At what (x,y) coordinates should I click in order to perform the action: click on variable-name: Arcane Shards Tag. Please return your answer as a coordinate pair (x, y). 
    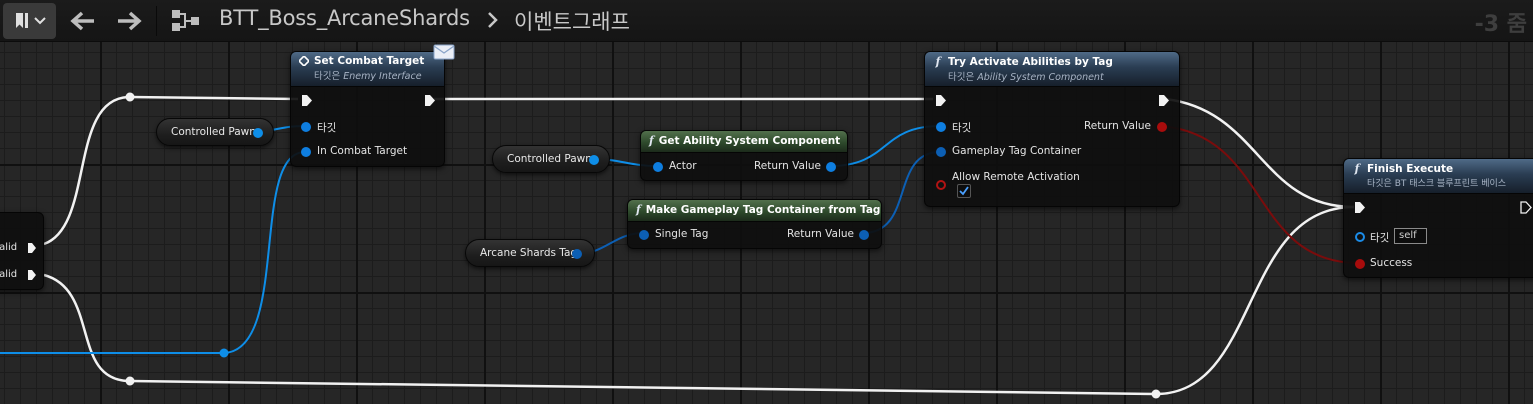
    Looking at the image, I should click on (529, 253).